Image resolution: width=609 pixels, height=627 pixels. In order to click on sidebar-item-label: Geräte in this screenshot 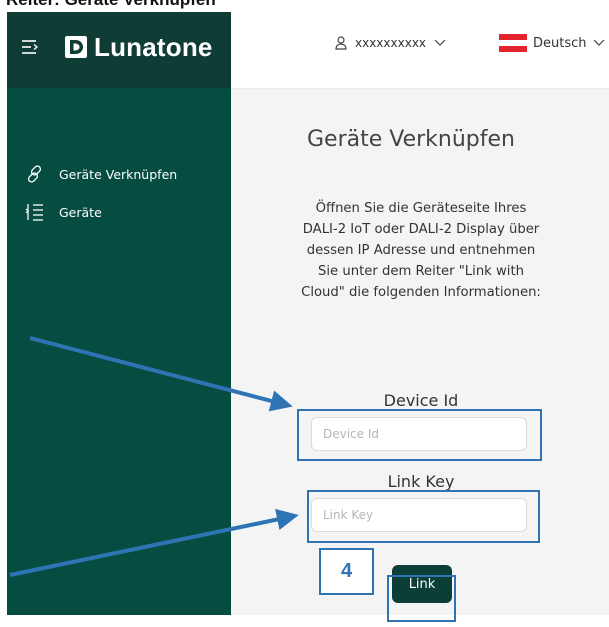, I will do `click(80, 212)`.